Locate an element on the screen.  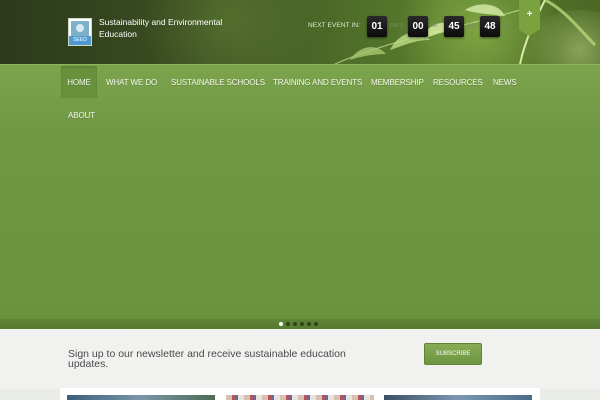
countdown-seconds-unit: SEC is located at coordinates (507, 26).